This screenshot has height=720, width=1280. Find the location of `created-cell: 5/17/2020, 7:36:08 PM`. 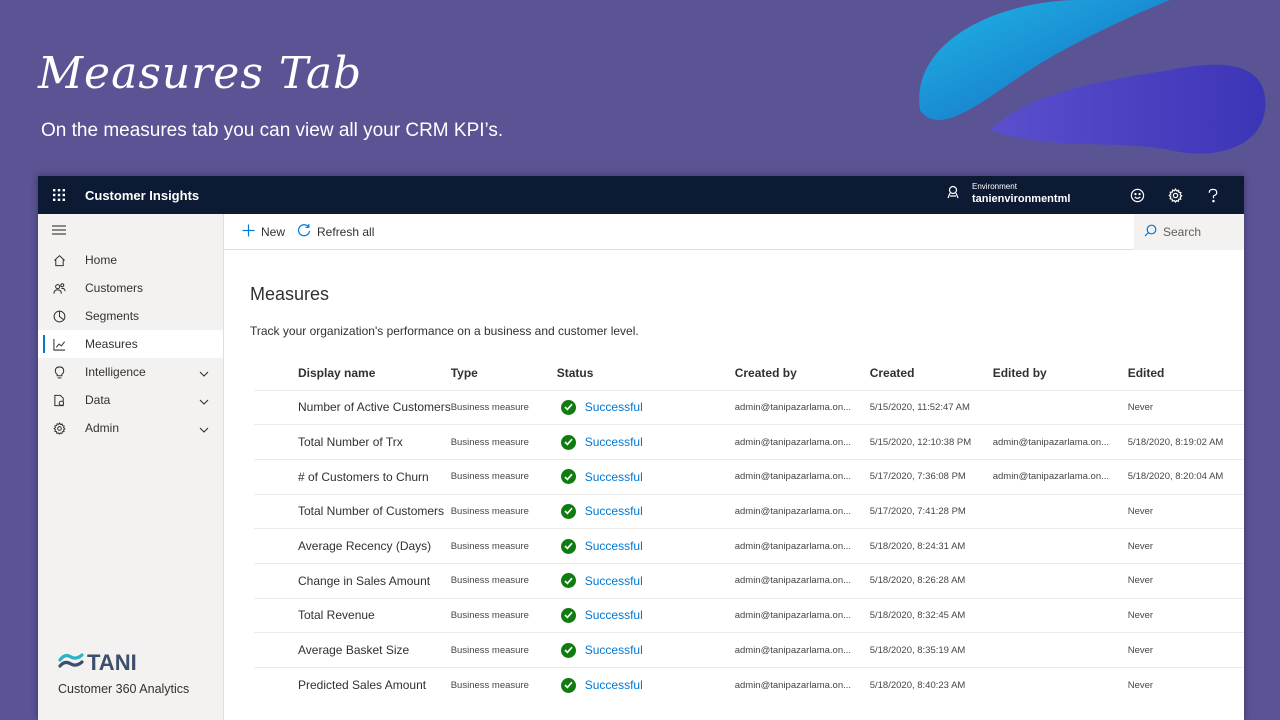

created-cell: 5/17/2020, 7:36:08 PM is located at coordinates (931, 476).